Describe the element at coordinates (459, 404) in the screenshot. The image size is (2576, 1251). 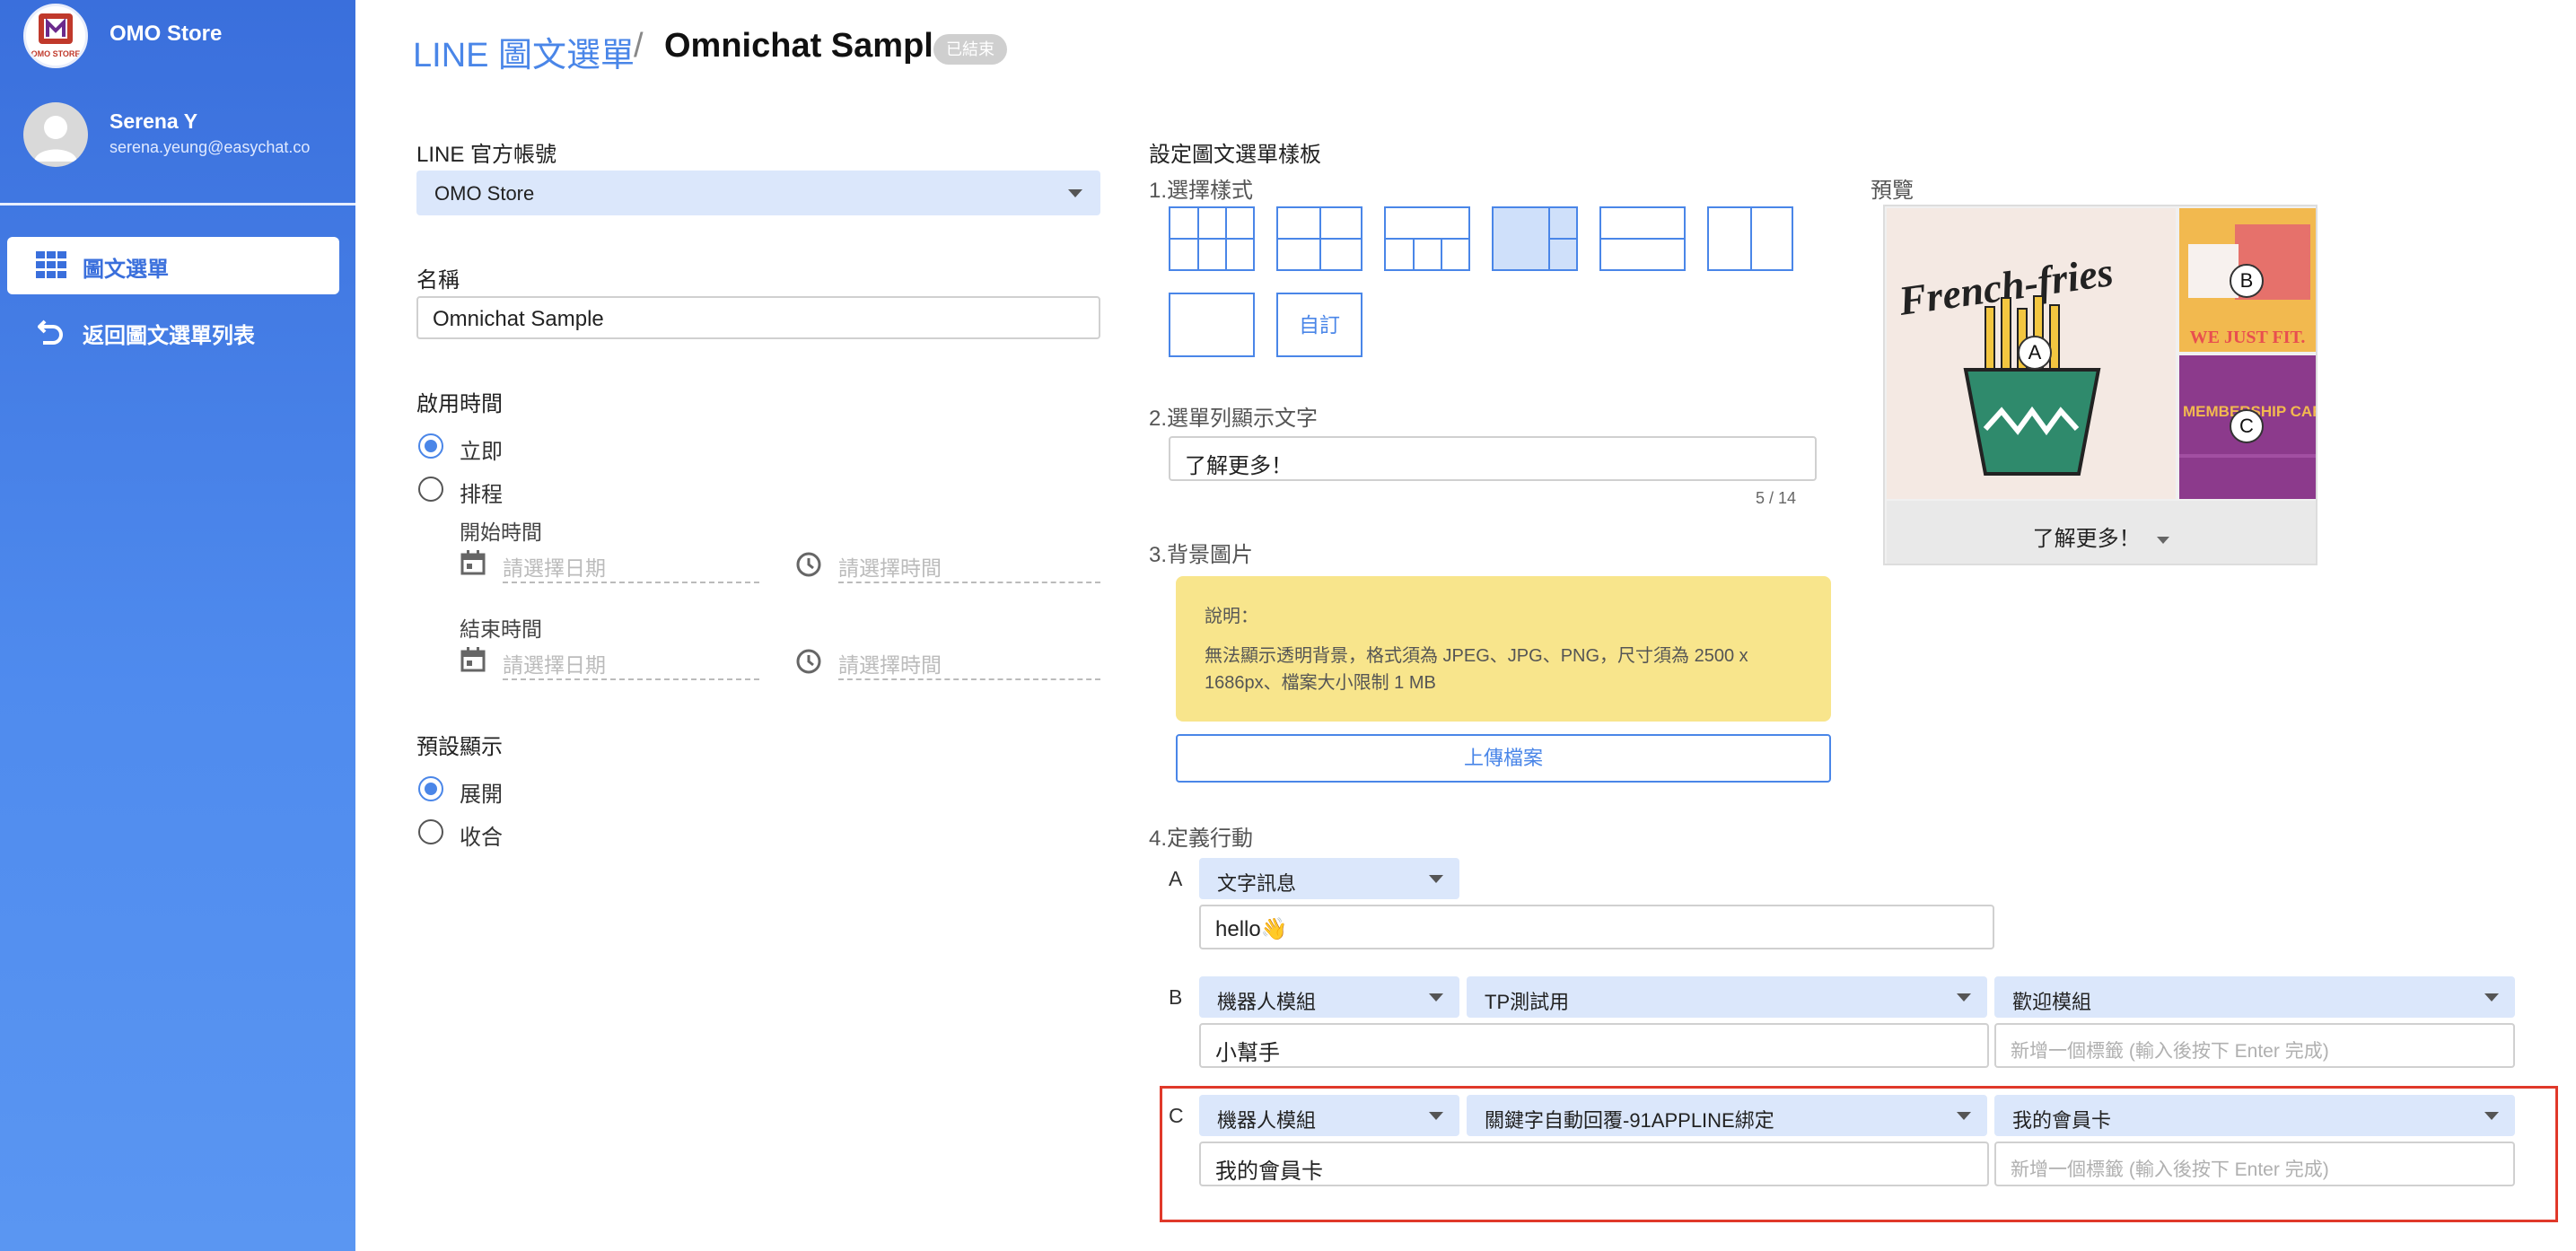
I see `start-time-section-label: 啟用時間` at that location.